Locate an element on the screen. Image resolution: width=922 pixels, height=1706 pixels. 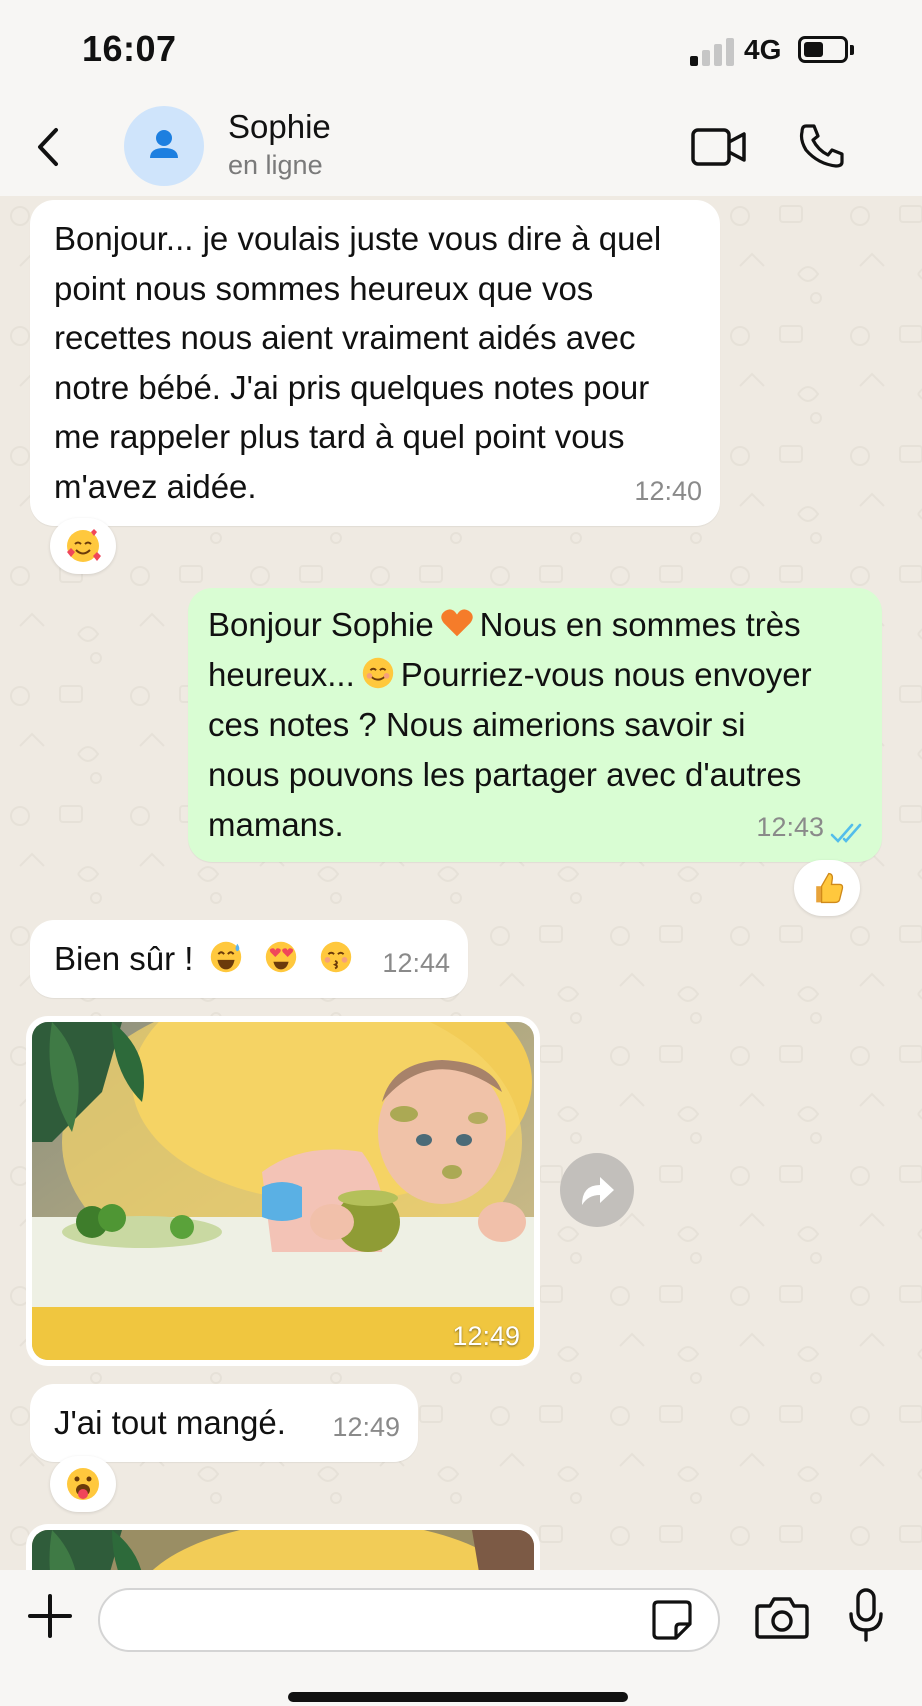
composer-bar is located at coordinates (461, 1638).